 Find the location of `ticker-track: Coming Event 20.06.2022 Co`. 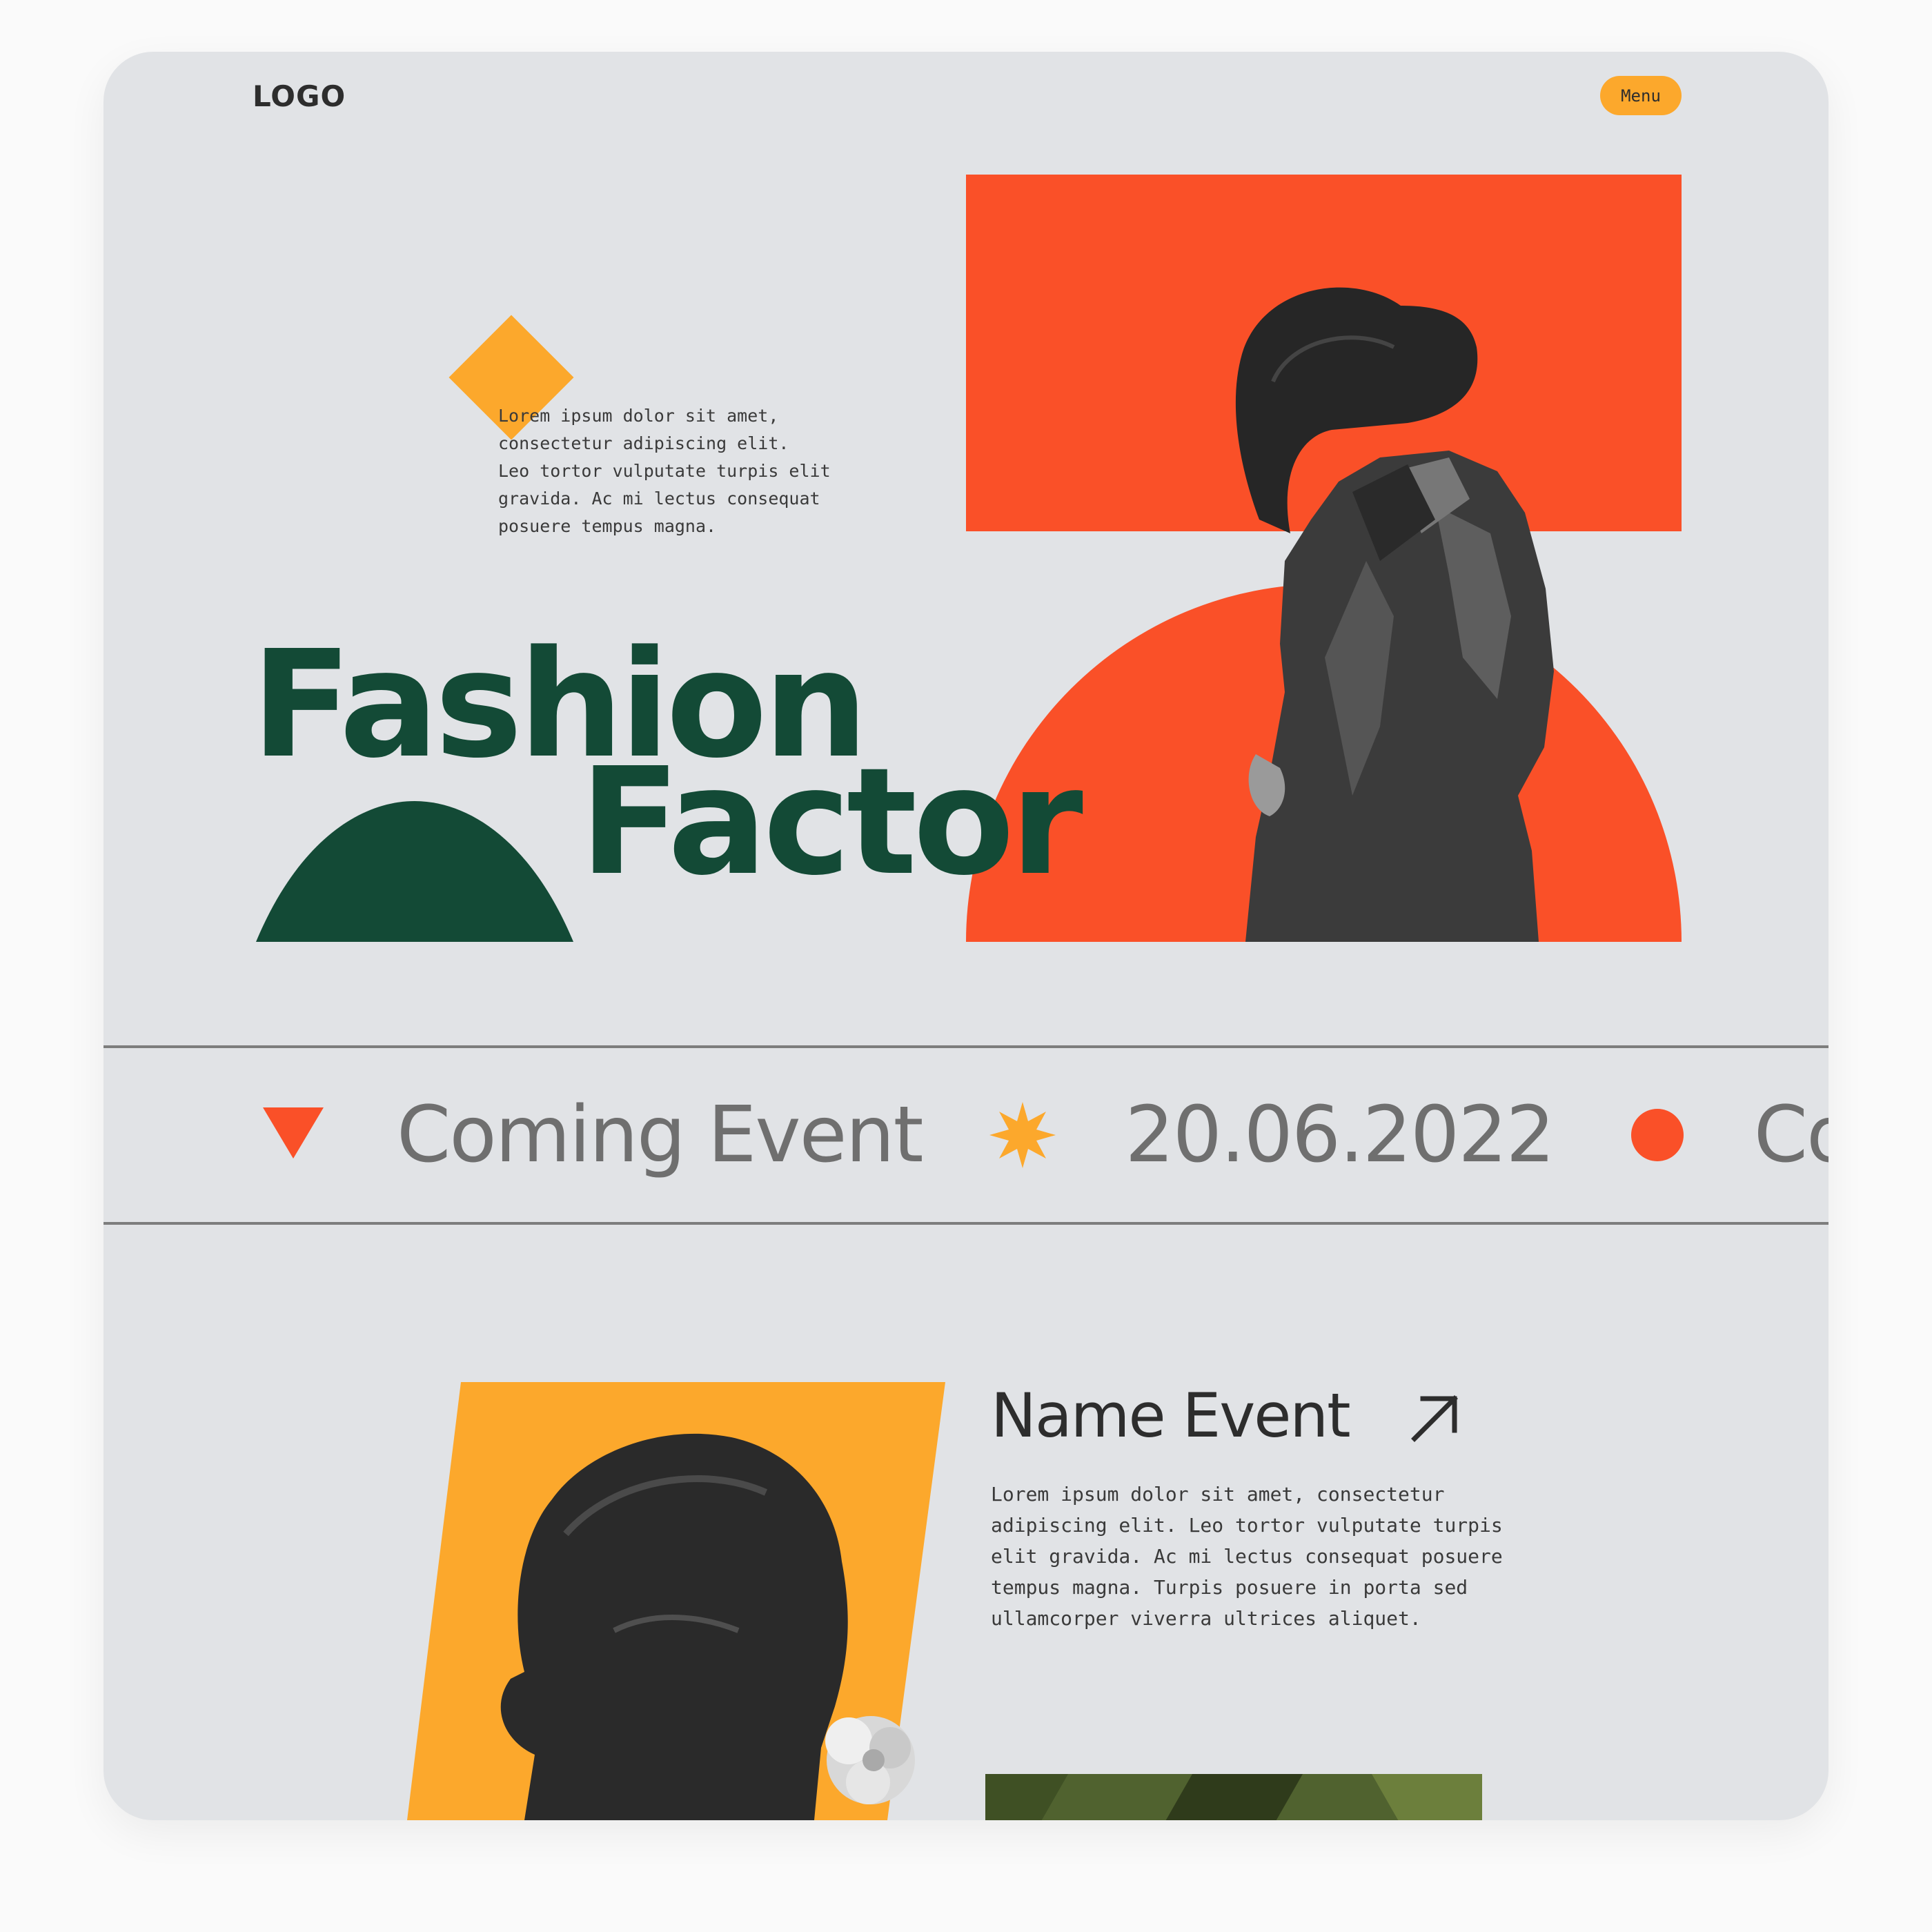

ticker-track: Coming Event 20.06.2022 Co is located at coordinates (965, 1135).